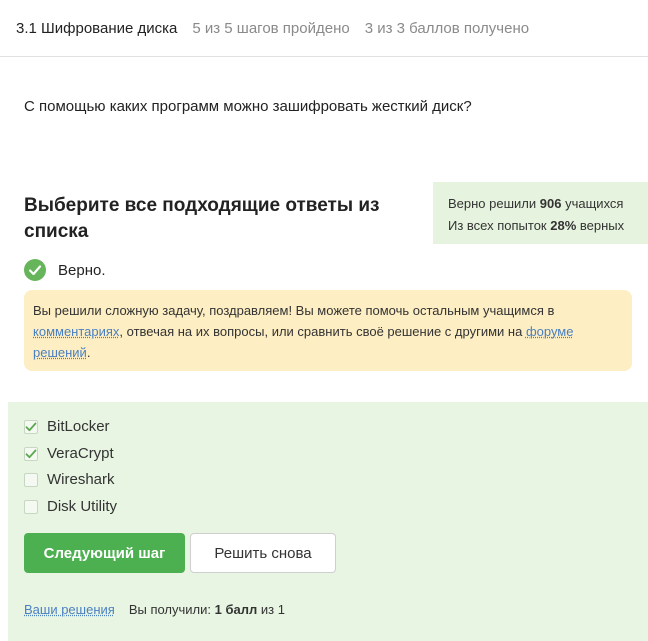  Describe the element at coordinates (497, 225) in the screenshot. I see `attempts-prefix: Из всех попыток` at that location.